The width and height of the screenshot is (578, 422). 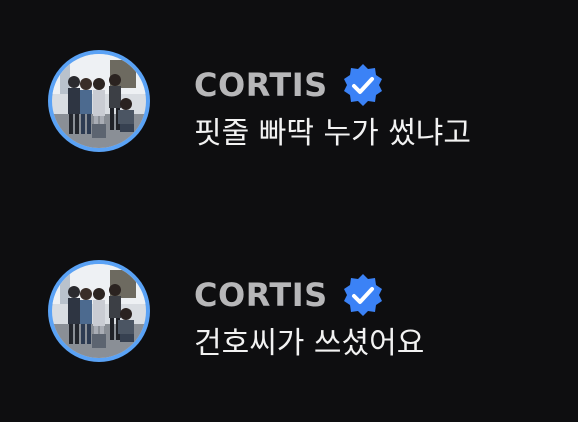 I want to click on comment-text: 건호씨가 쓰셨어요, so click(x=309, y=343).